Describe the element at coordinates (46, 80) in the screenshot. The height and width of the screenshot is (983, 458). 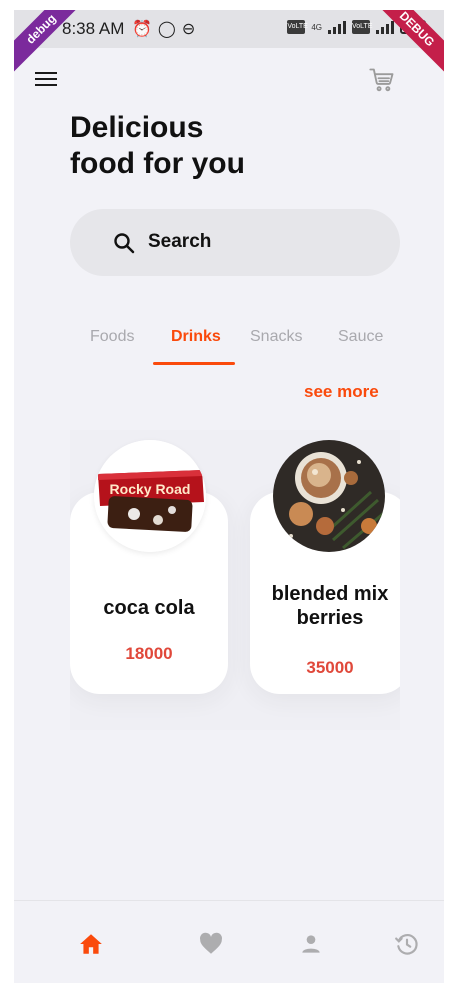
I see `hamburger-menu-icon` at that location.